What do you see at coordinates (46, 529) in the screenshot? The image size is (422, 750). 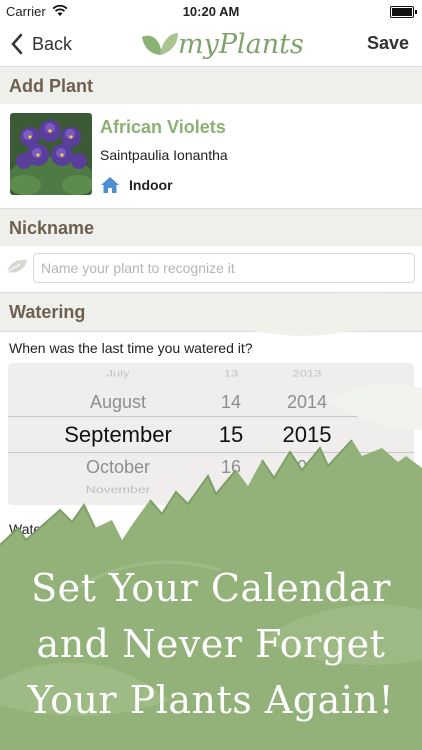 I see `water-every-label: Water every` at bounding box center [46, 529].